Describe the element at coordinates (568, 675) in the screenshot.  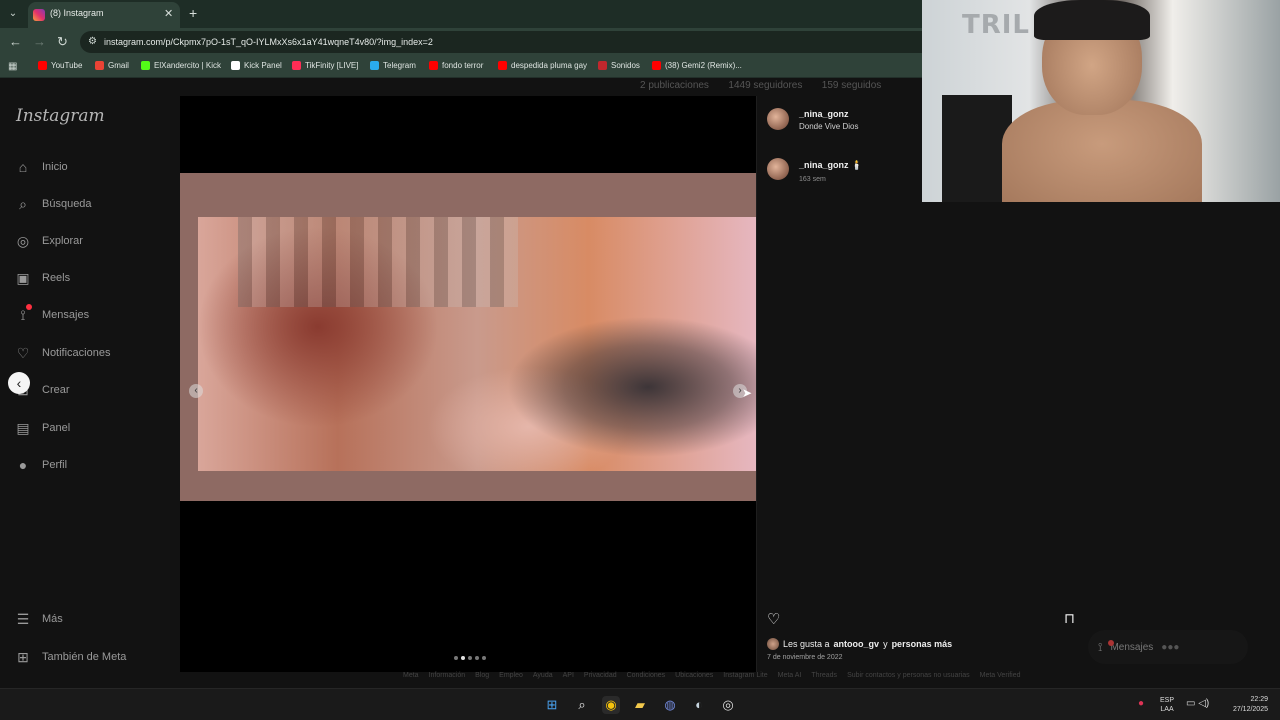
I see `footer-link: API` at that location.